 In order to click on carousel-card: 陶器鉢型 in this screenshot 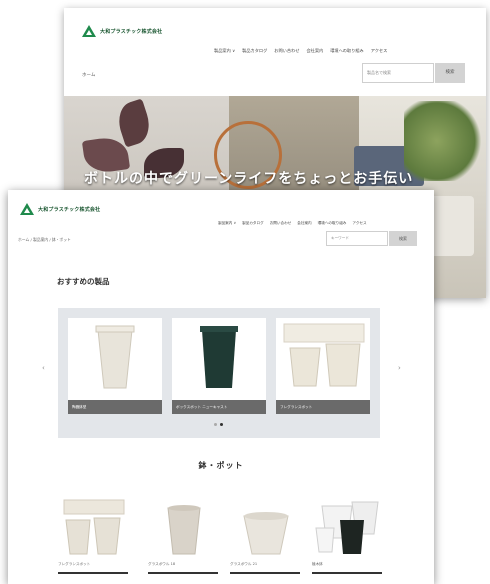, I will do `click(115, 366)`.